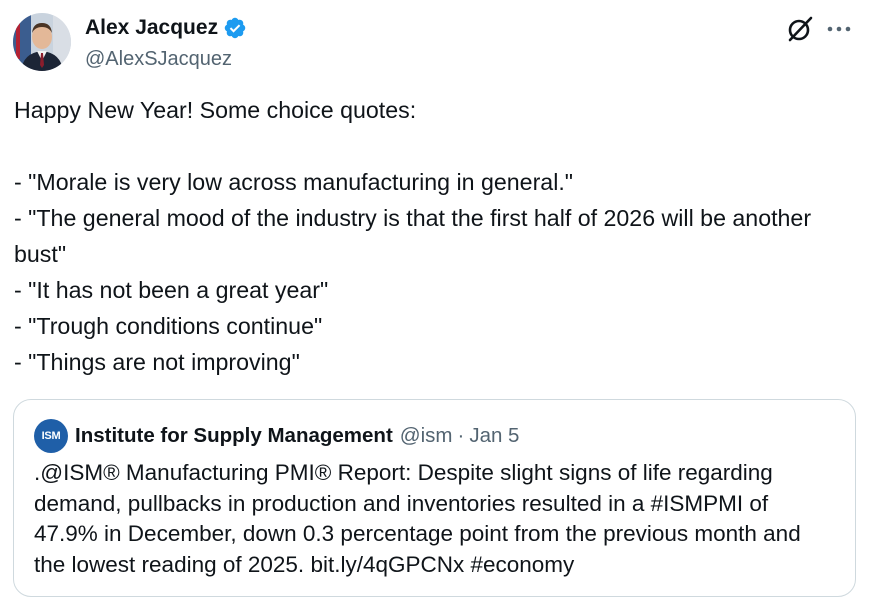 Image resolution: width=875 pixels, height=601 pixels. What do you see at coordinates (426, 436) in the screenshot?
I see `quoted-handle: @ism` at bounding box center [426, 436].